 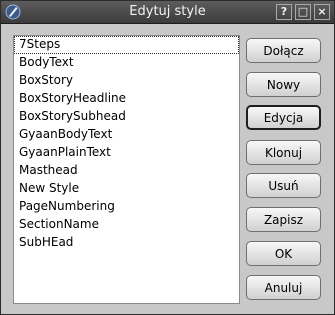 What do you see at coordinates (322, 12) in the screenshot?
I see `close-icon: ×` at bounding box center [322, 12].